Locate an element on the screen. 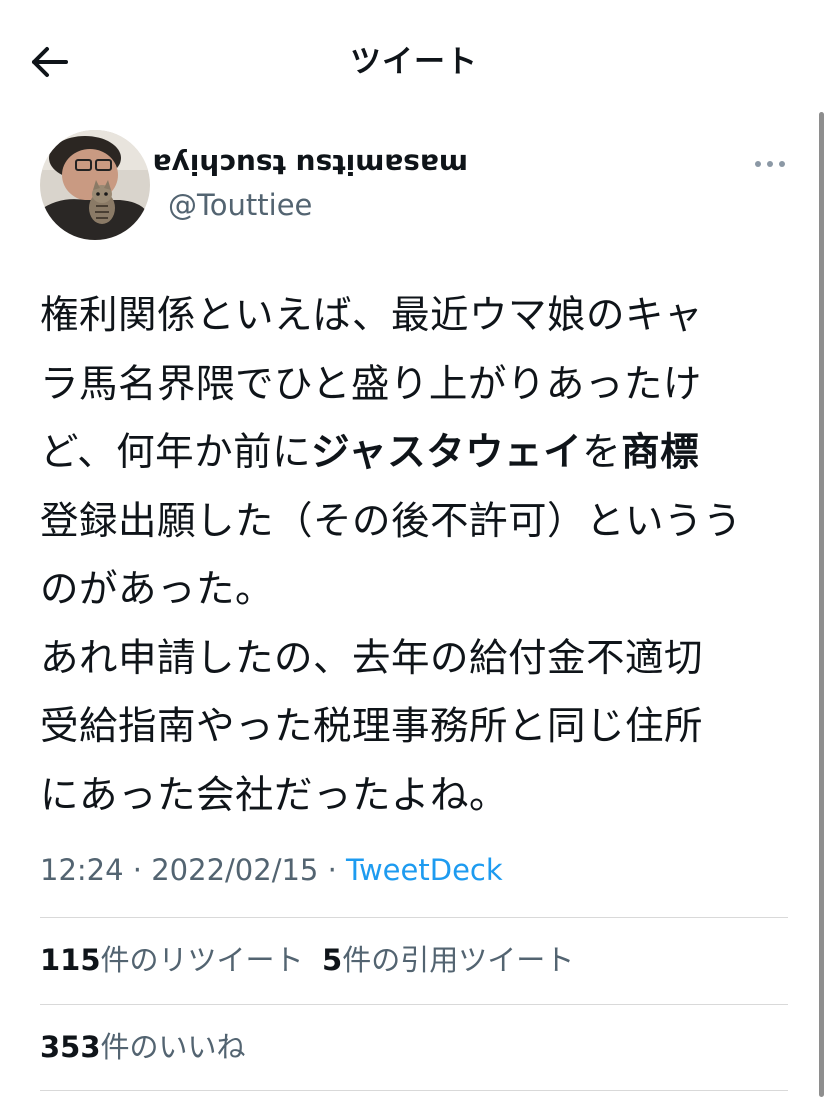 This screenshot has width=828, height=1097. tweet-source-link: TweetDeck is located at coordinates (424, 870).